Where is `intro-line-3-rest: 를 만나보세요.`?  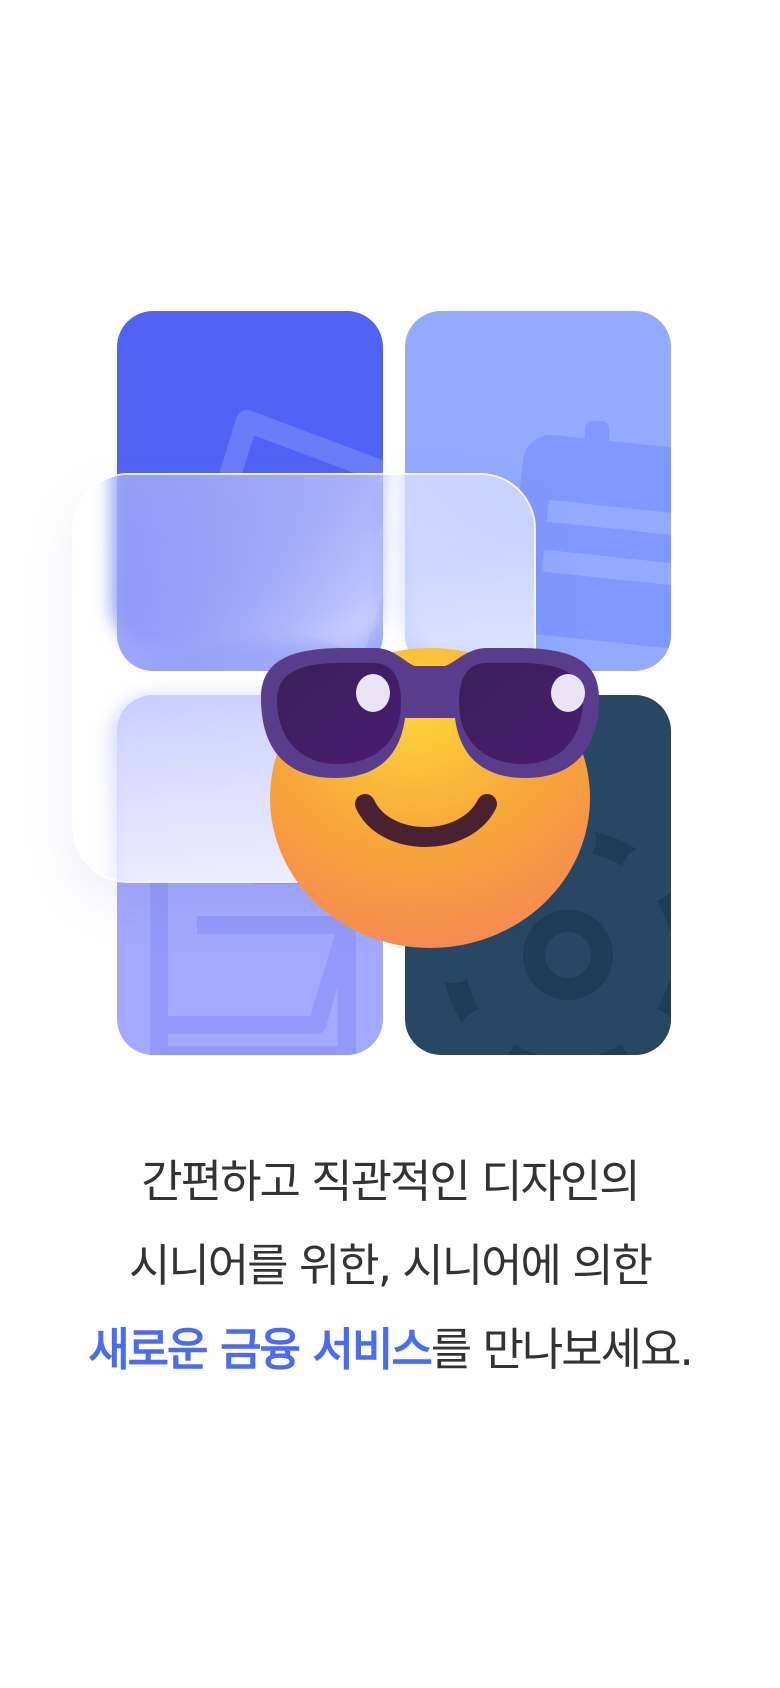
intro-line-3-rest: 를 만나보세요. is located at coordinates (562, 1349).